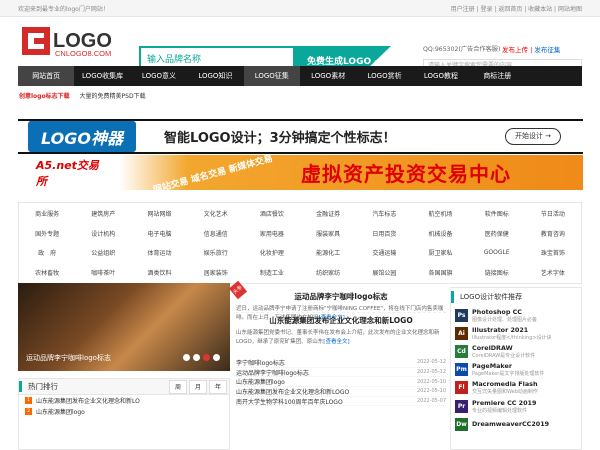  What do you see at coordinates (272, 252) in the screenshot?
I see `category-link: 化妆护理` at bounding box center [272, 252].